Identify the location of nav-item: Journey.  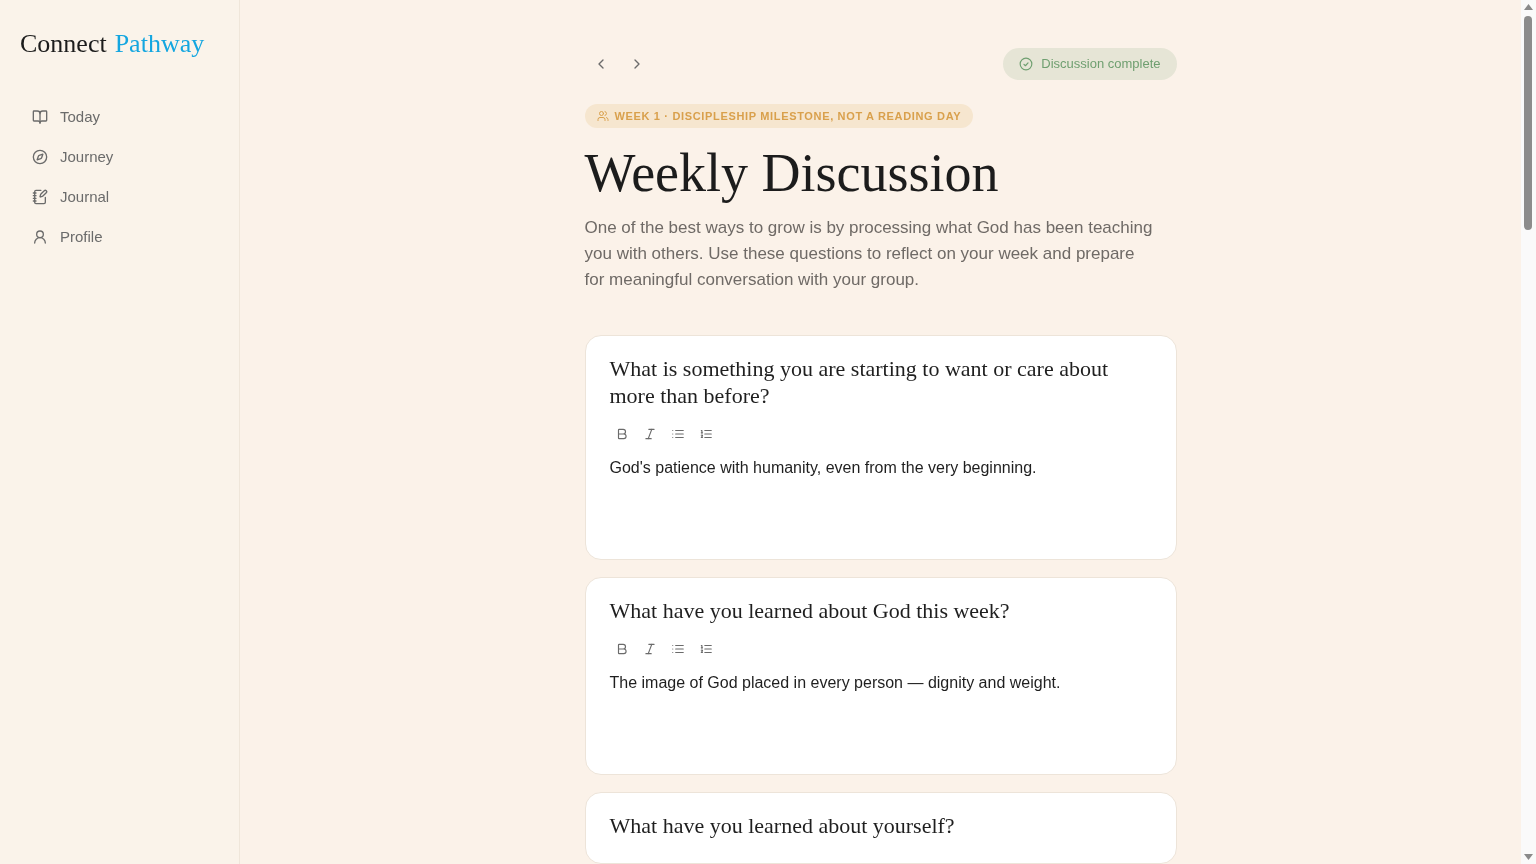
(119, 157).